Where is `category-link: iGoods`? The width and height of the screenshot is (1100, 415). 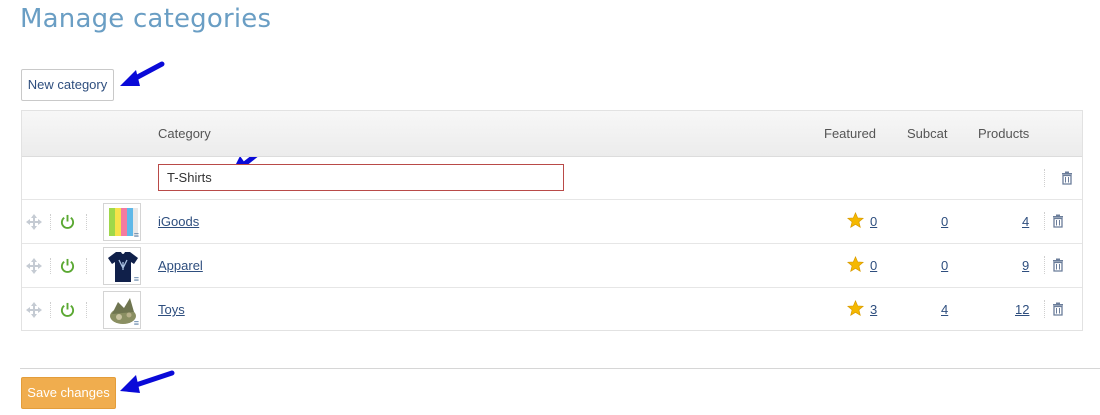
category-link: iGoods is located at coordinates (178, 221).